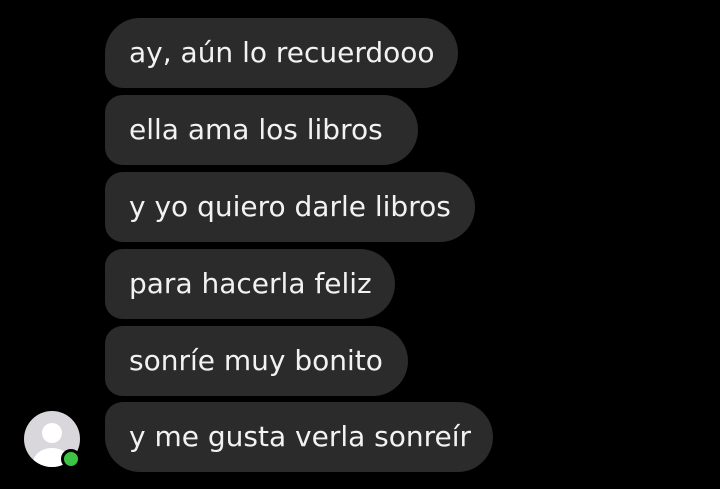 The width and height of the screenshot is (720, 489). Describe the element at coordinates (256, 129) in the screenshot. I see `message-text: ella ama los libros` at that location.